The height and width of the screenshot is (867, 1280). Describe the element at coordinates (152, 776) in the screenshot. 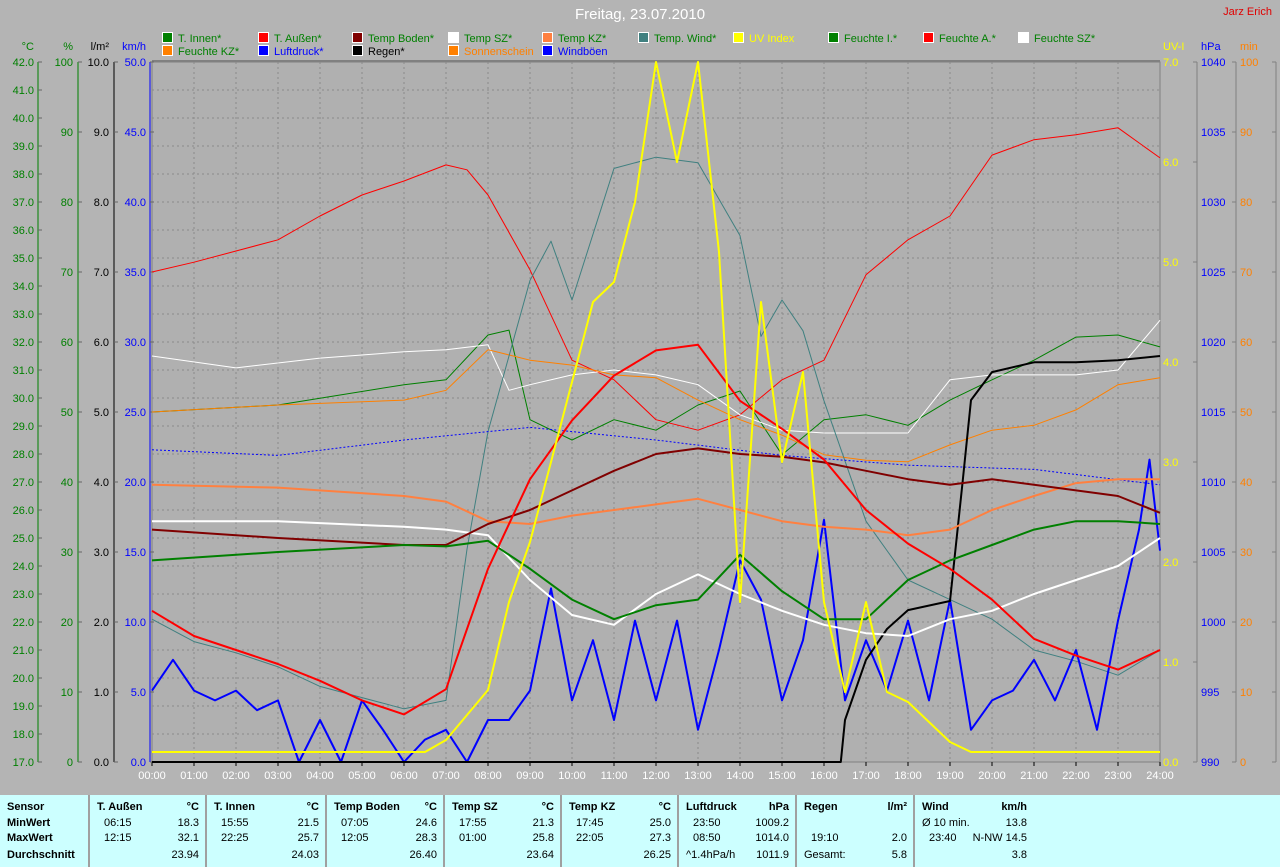

I see `x-tick-label: 00:00` at that location.